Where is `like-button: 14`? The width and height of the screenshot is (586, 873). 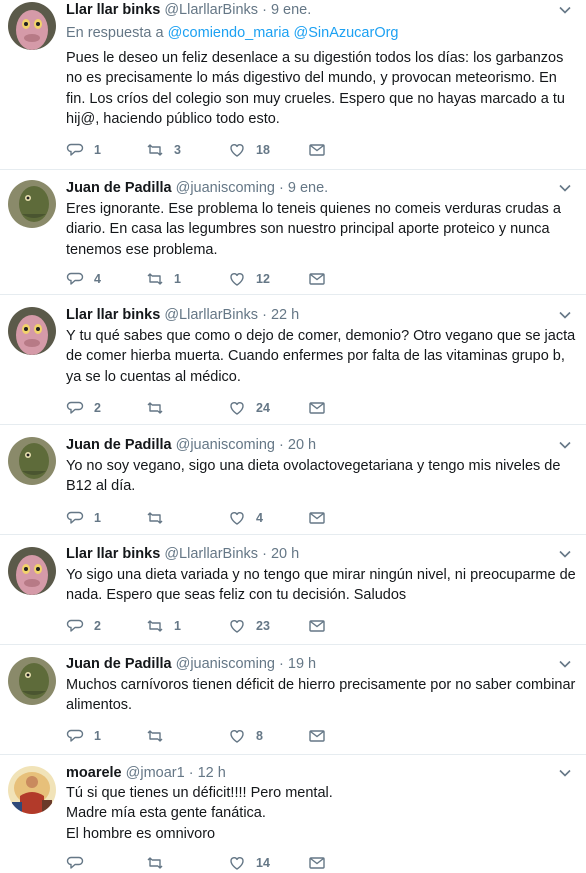
like-button: 14 is located at coordinates (249, 863).